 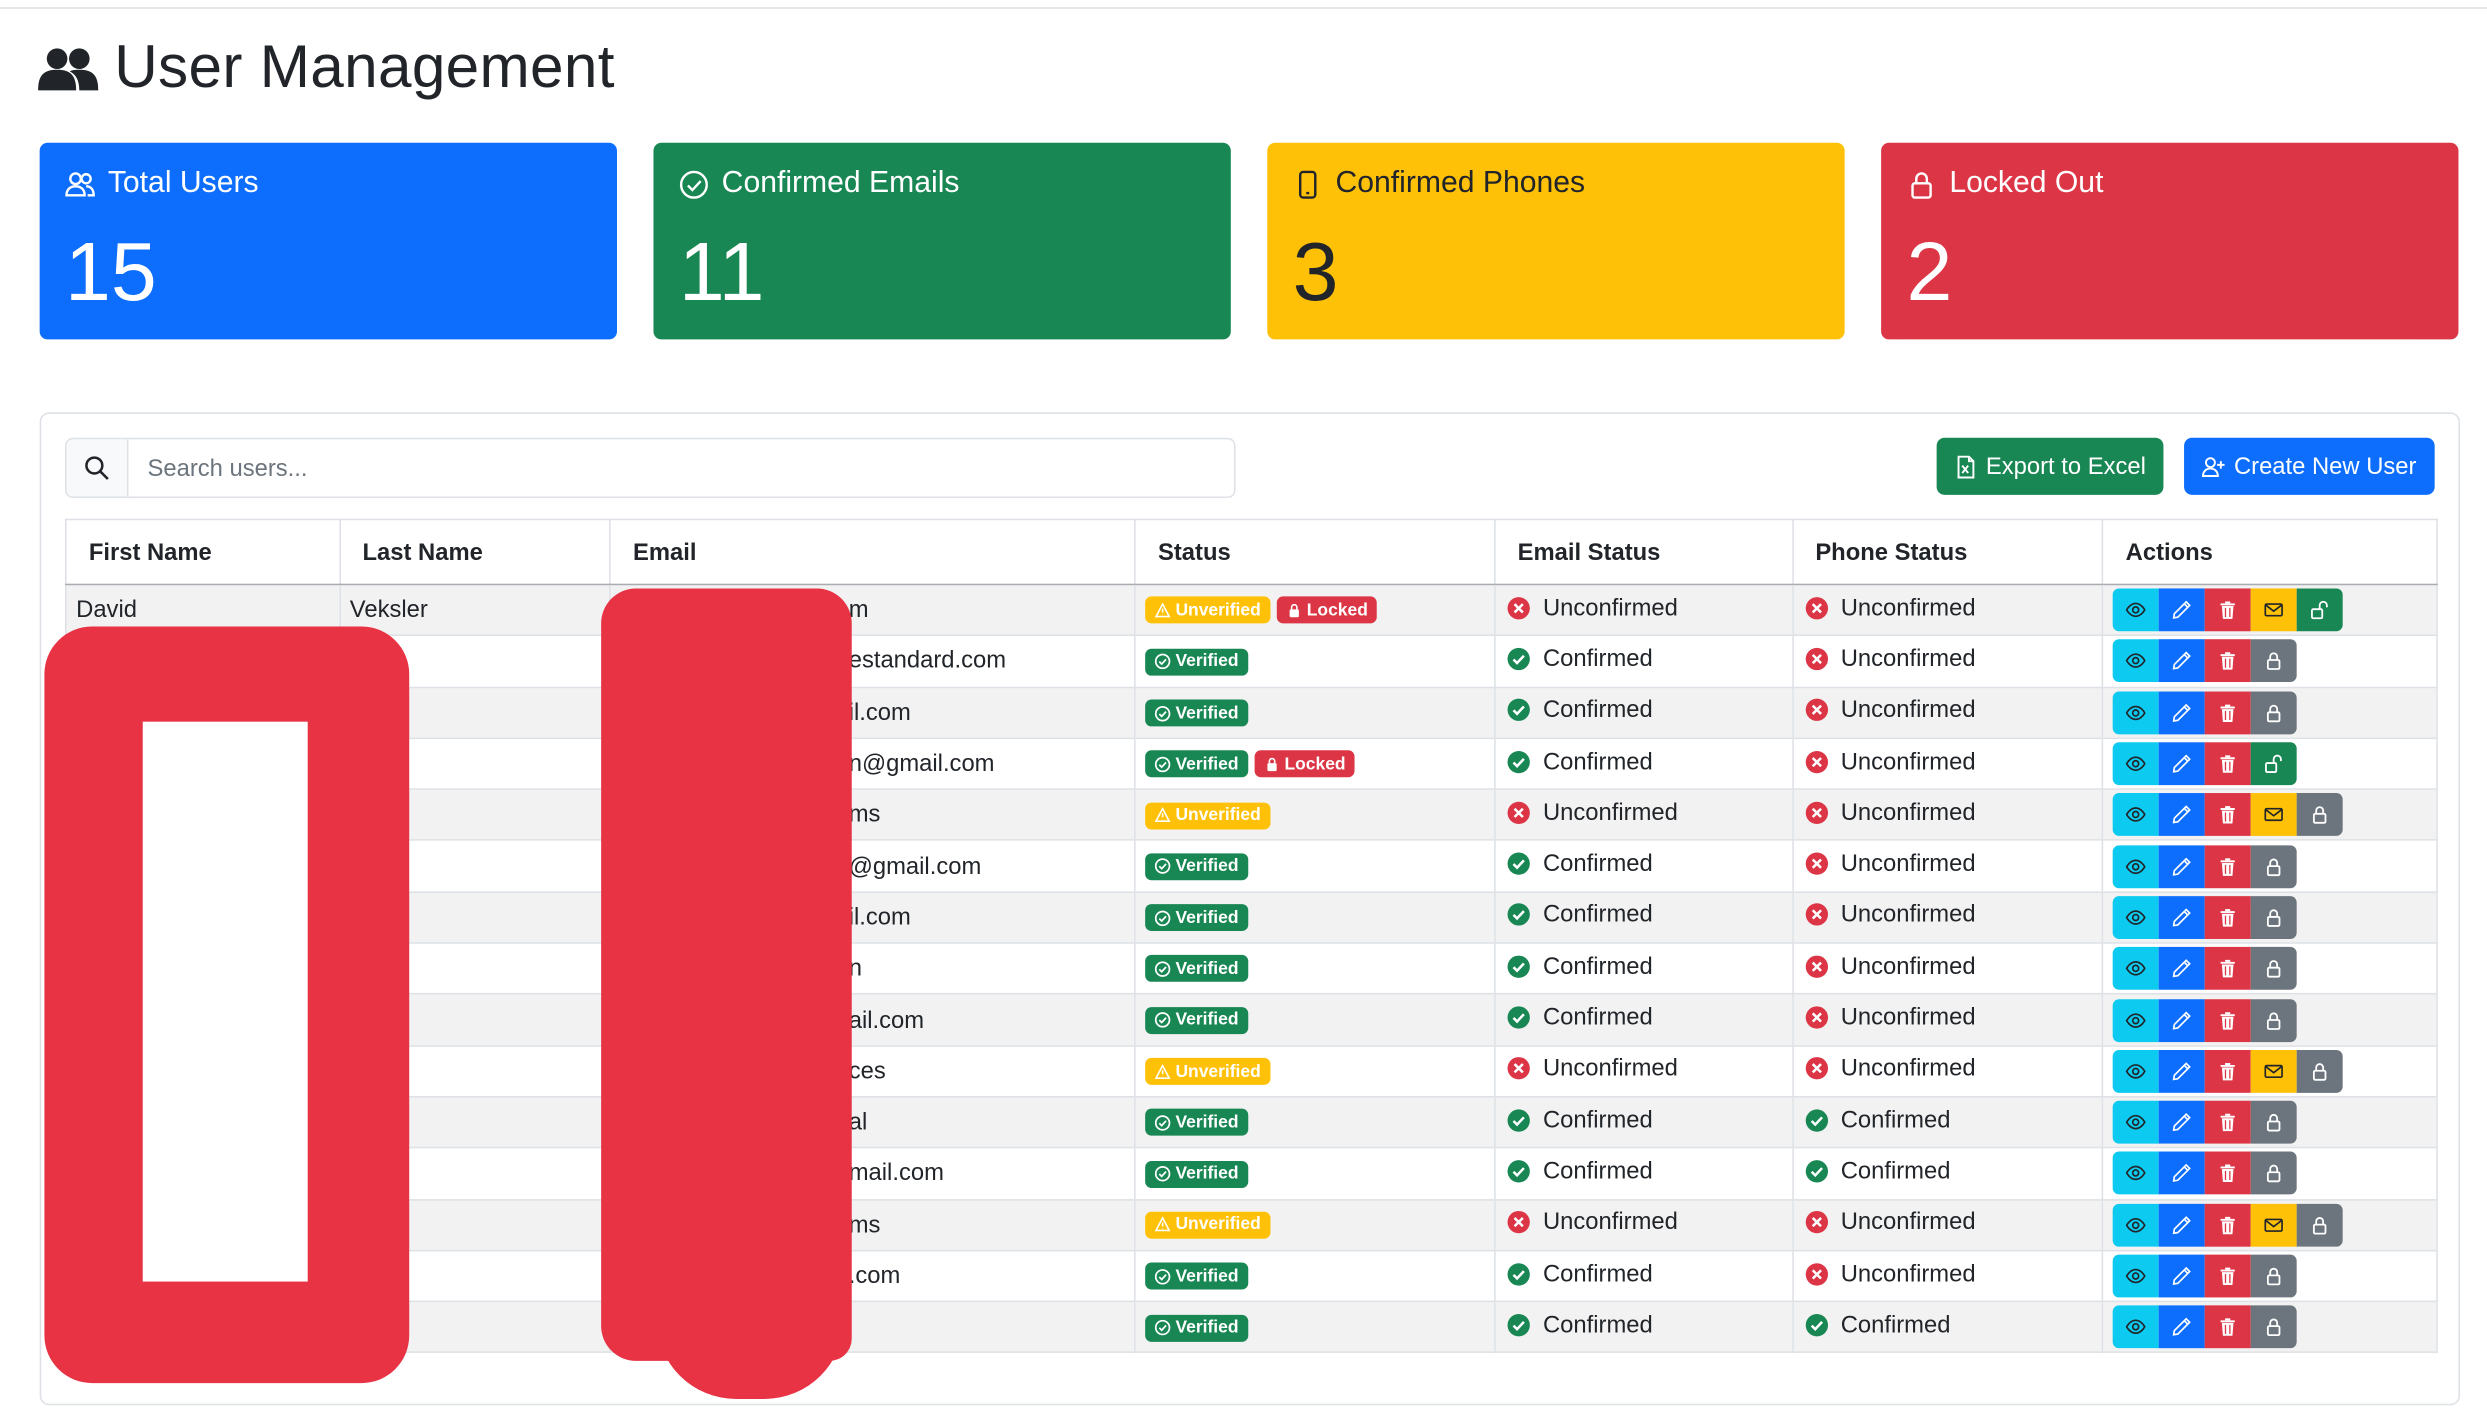 What do you see at coordinates (1251, 1122) in the screenshot?
I see `table-row: eralVerifiedConfirmedConfirmed` at bounding box center [1251, 1122].